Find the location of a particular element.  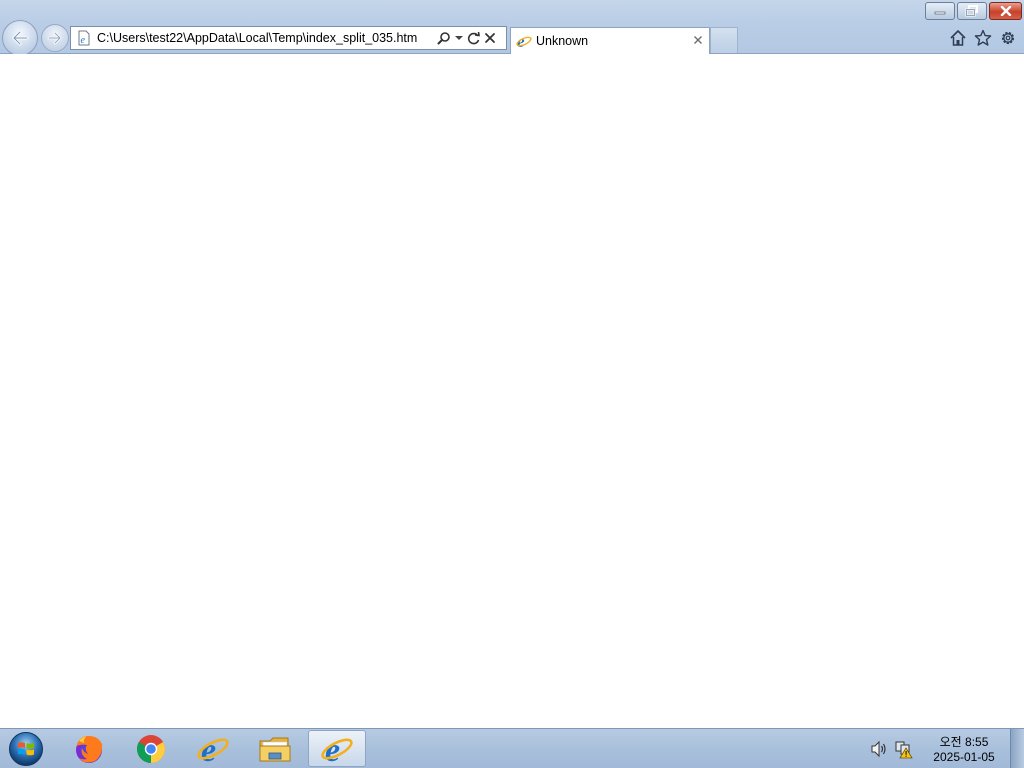

refresh-button is located at coordinates (473, 38).